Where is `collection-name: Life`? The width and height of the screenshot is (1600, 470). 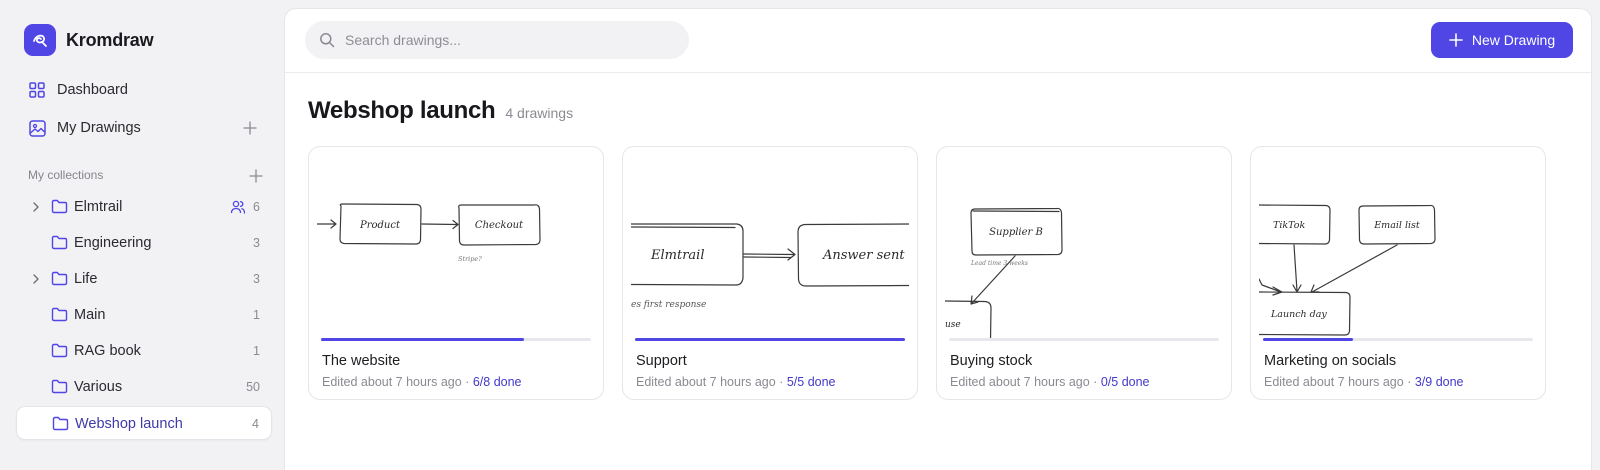
collection-name: Life is located at coordinates (86, 279).